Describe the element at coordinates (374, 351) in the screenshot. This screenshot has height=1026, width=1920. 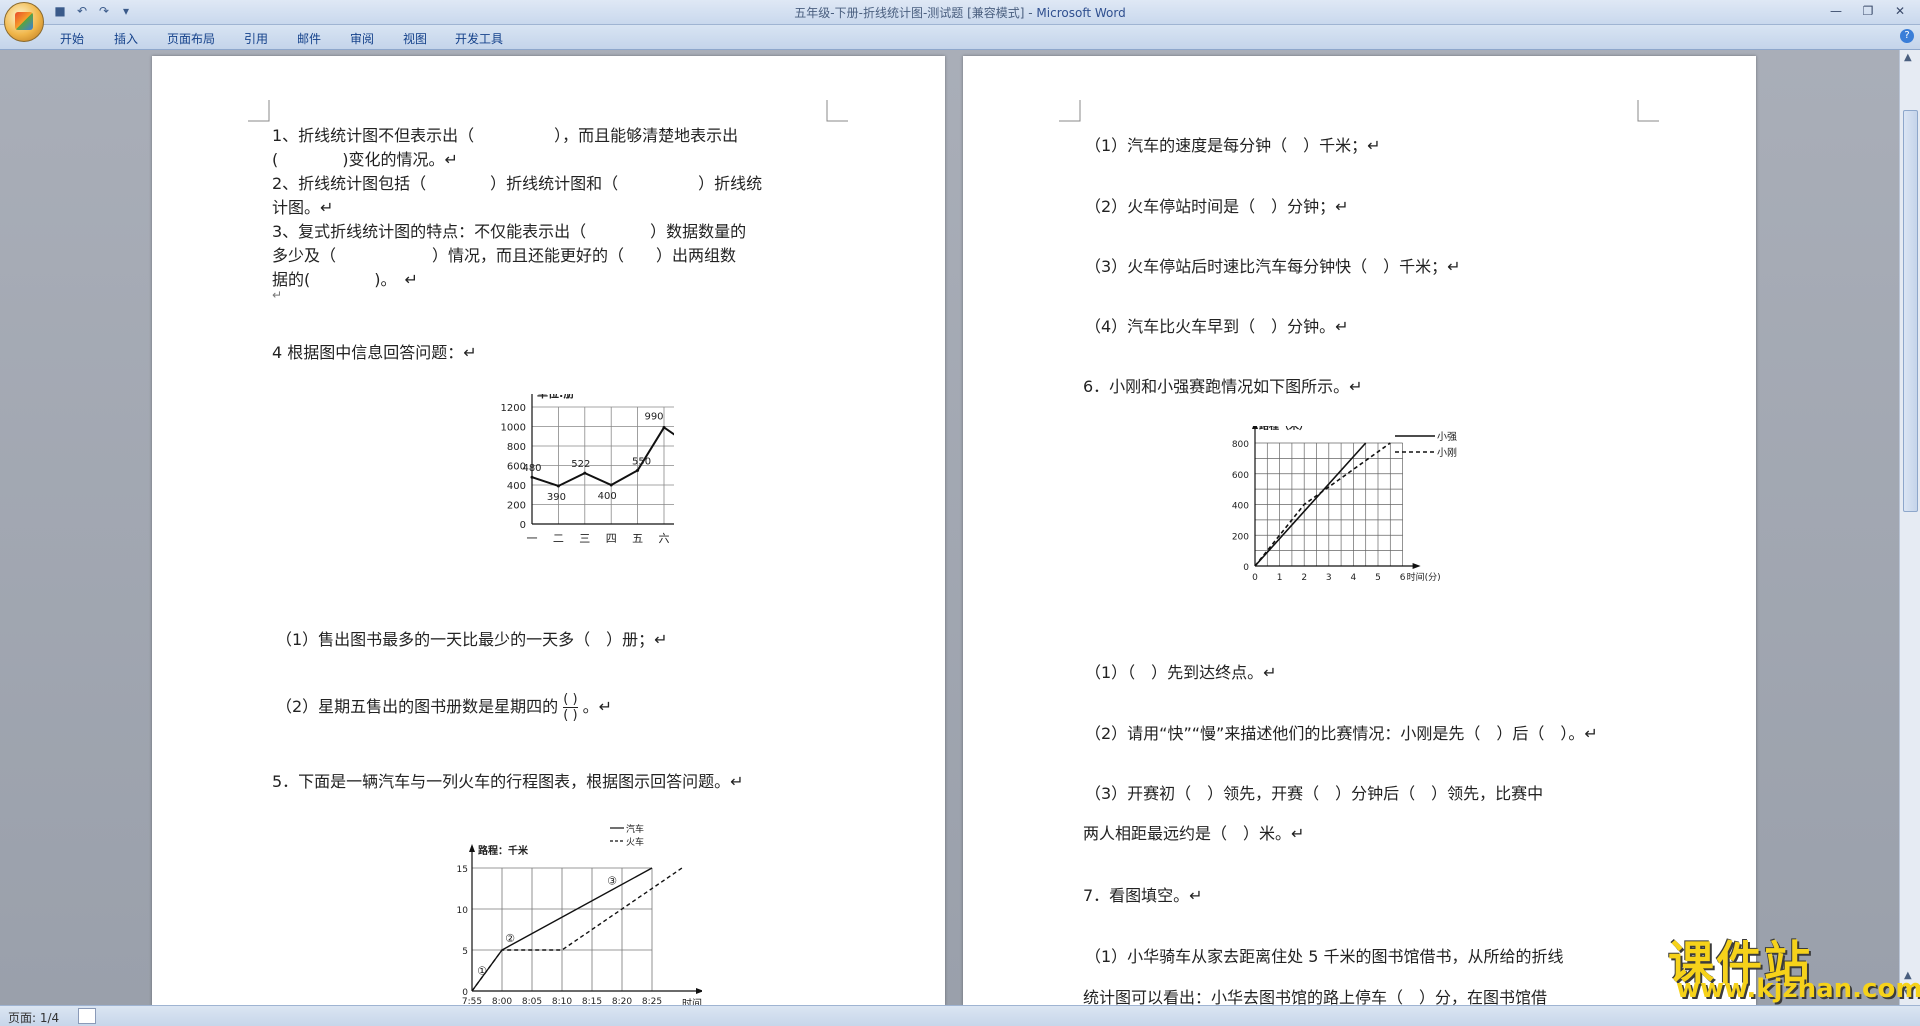
I see `question-4: 4 根据图中信息回答问题：↵` at that location.